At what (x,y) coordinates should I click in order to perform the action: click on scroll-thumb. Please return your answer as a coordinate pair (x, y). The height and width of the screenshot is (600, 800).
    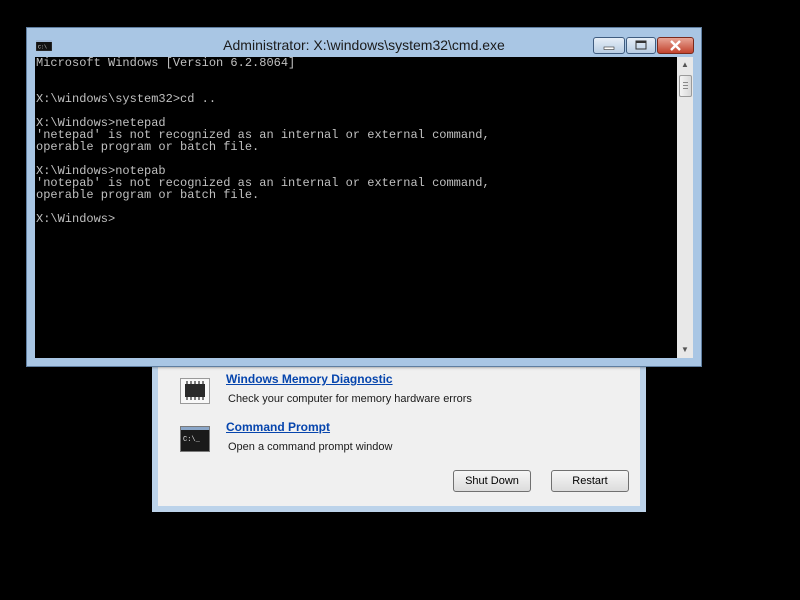
    Looking at the image, I should click on (685, 86).